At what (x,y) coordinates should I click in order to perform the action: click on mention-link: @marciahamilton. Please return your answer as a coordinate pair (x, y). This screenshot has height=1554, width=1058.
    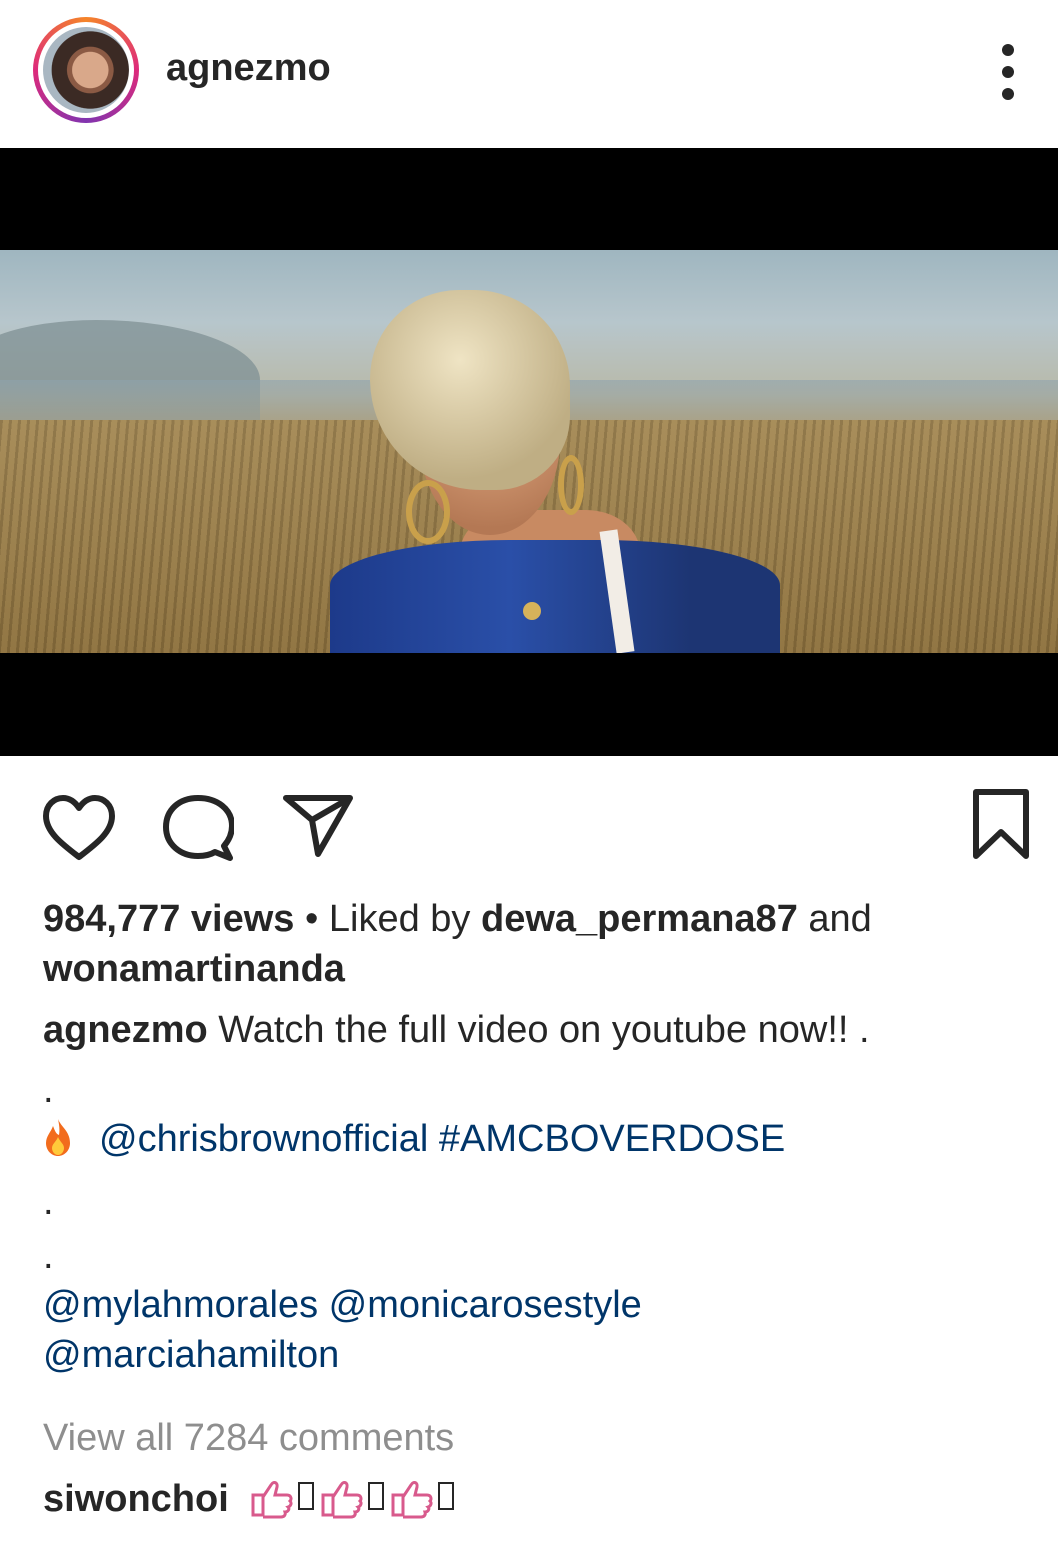
    Looking at the image, I should click on (191, 1355).